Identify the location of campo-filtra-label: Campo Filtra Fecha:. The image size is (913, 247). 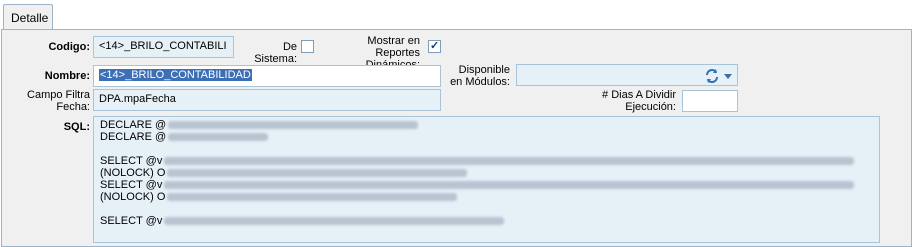
(55, 101).